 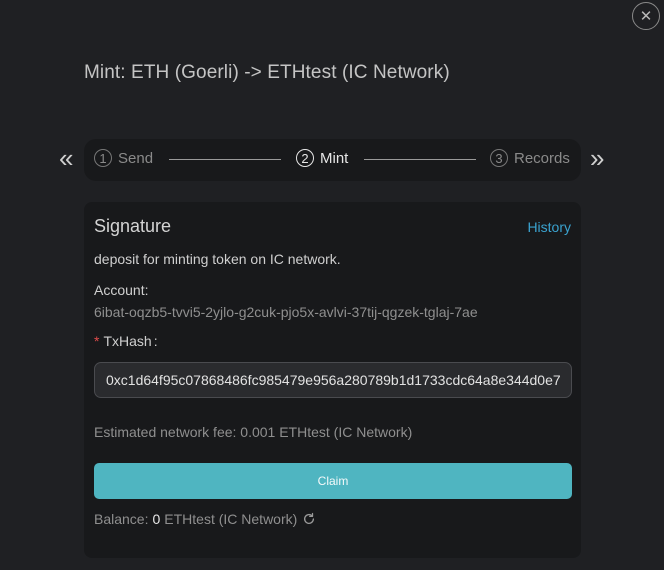 I want to click on txhash-label-row: * TxHash:, so click(x=126, y=341).